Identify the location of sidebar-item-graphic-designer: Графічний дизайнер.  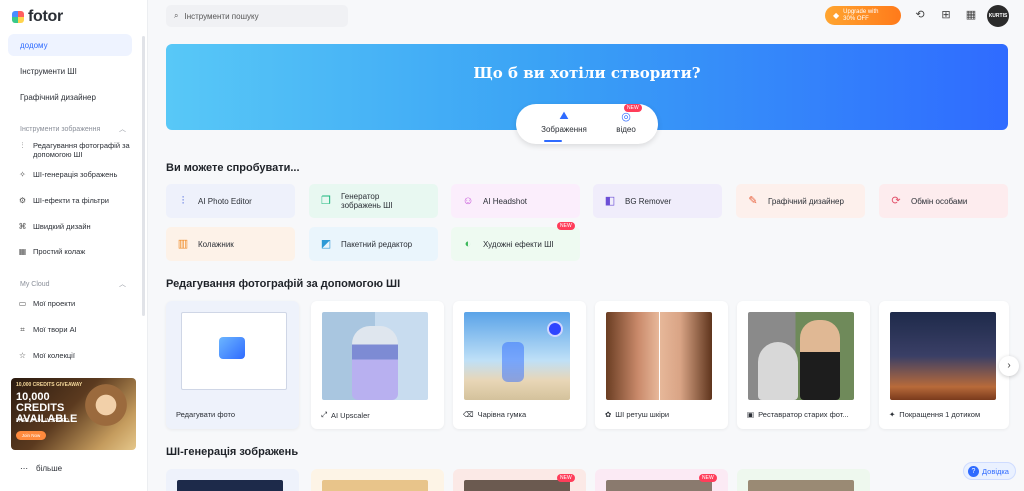
(70, 97).